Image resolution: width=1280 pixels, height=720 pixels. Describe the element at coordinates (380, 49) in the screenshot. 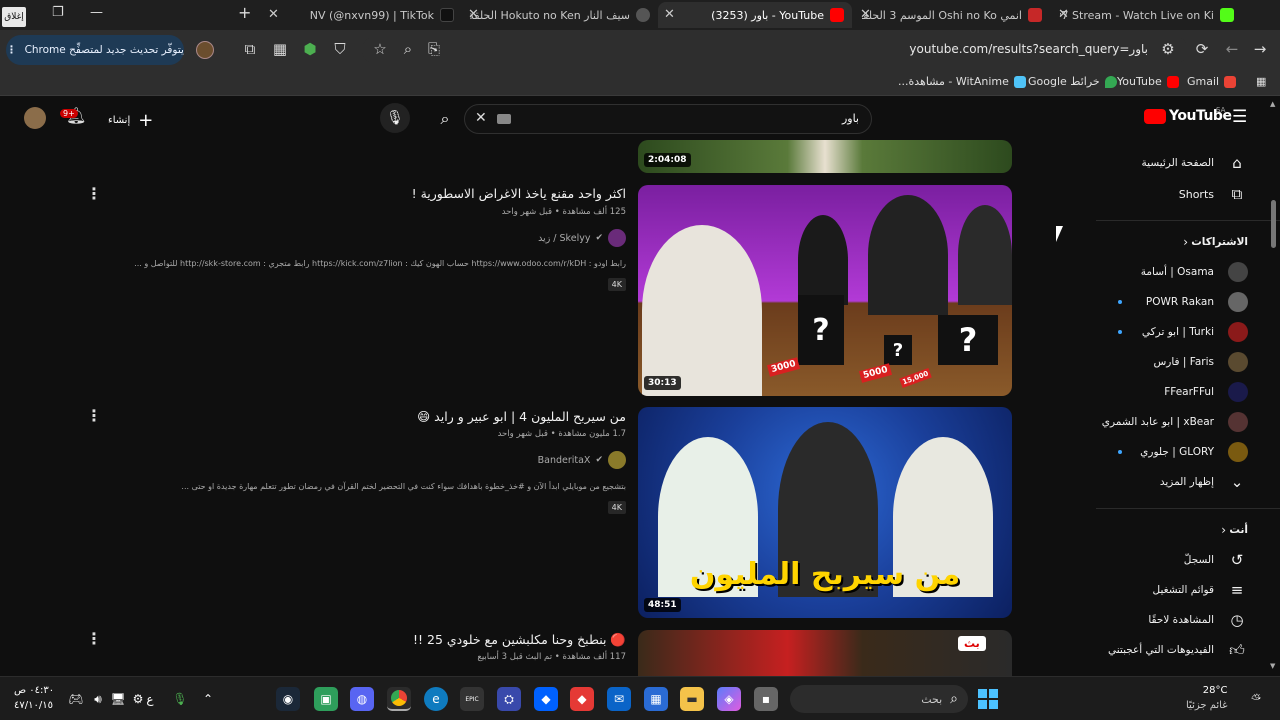

I see `bookmark-star-icon: ☆` at that location.